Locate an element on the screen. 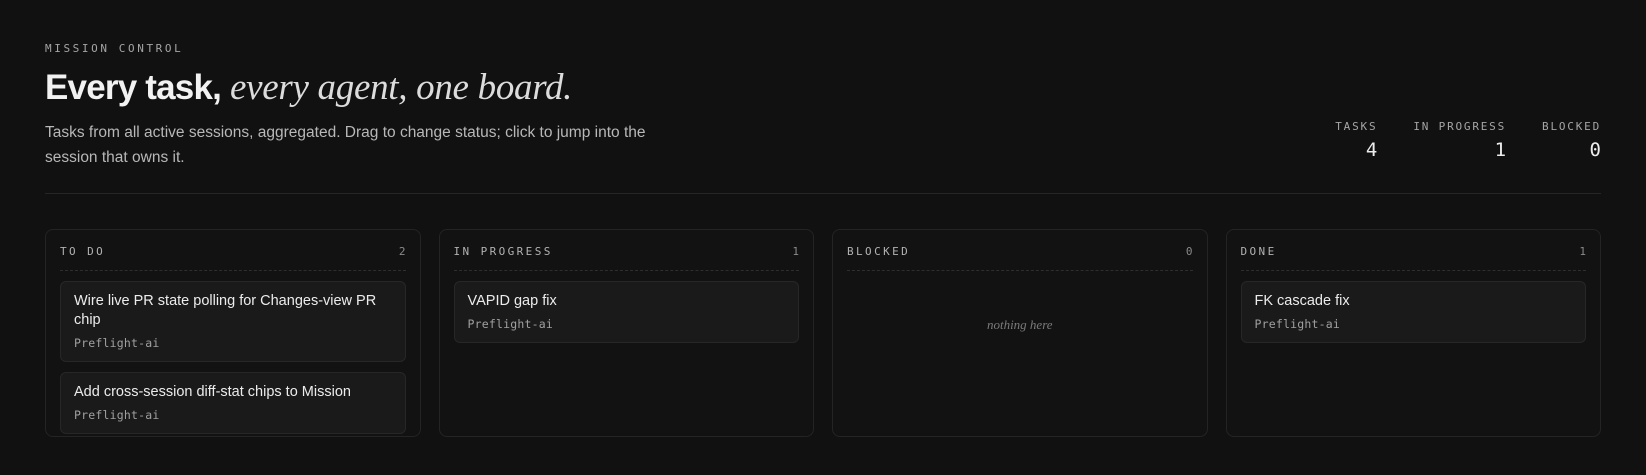 The width and height of the screenshot is (1646, 475). column-title: DONE is located at coordinates (1258, 251).